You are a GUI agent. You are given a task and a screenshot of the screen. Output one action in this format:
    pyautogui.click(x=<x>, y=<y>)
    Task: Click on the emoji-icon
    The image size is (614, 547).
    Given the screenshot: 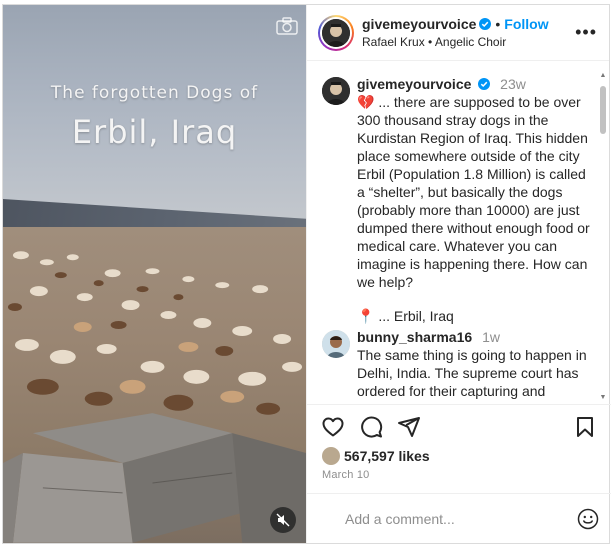 What is the action you would take?
    pyautogui.click(x=588, y=519)
    